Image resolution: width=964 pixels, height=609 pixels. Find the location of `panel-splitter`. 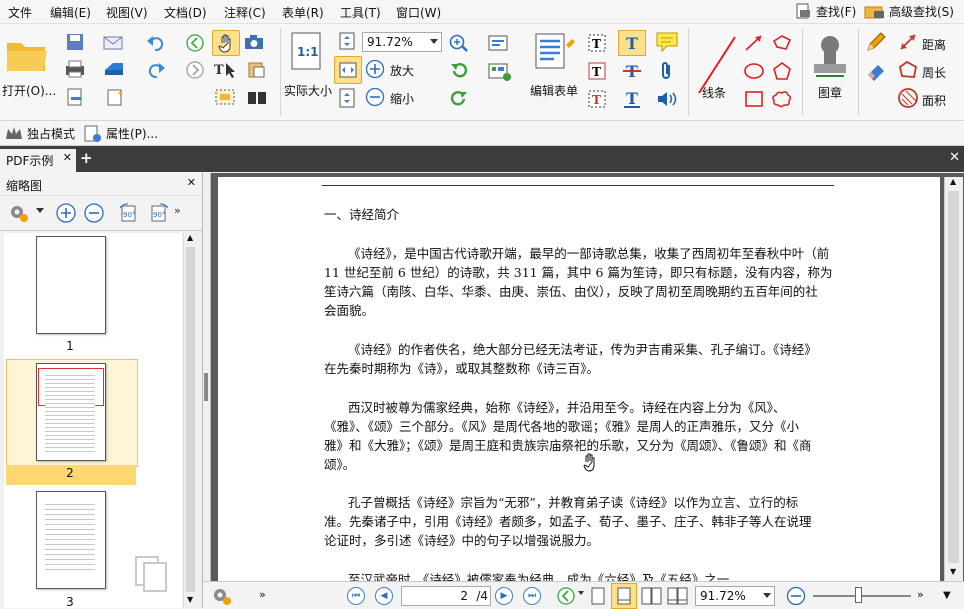

panel-splitter is located at coordinates (207, 390).